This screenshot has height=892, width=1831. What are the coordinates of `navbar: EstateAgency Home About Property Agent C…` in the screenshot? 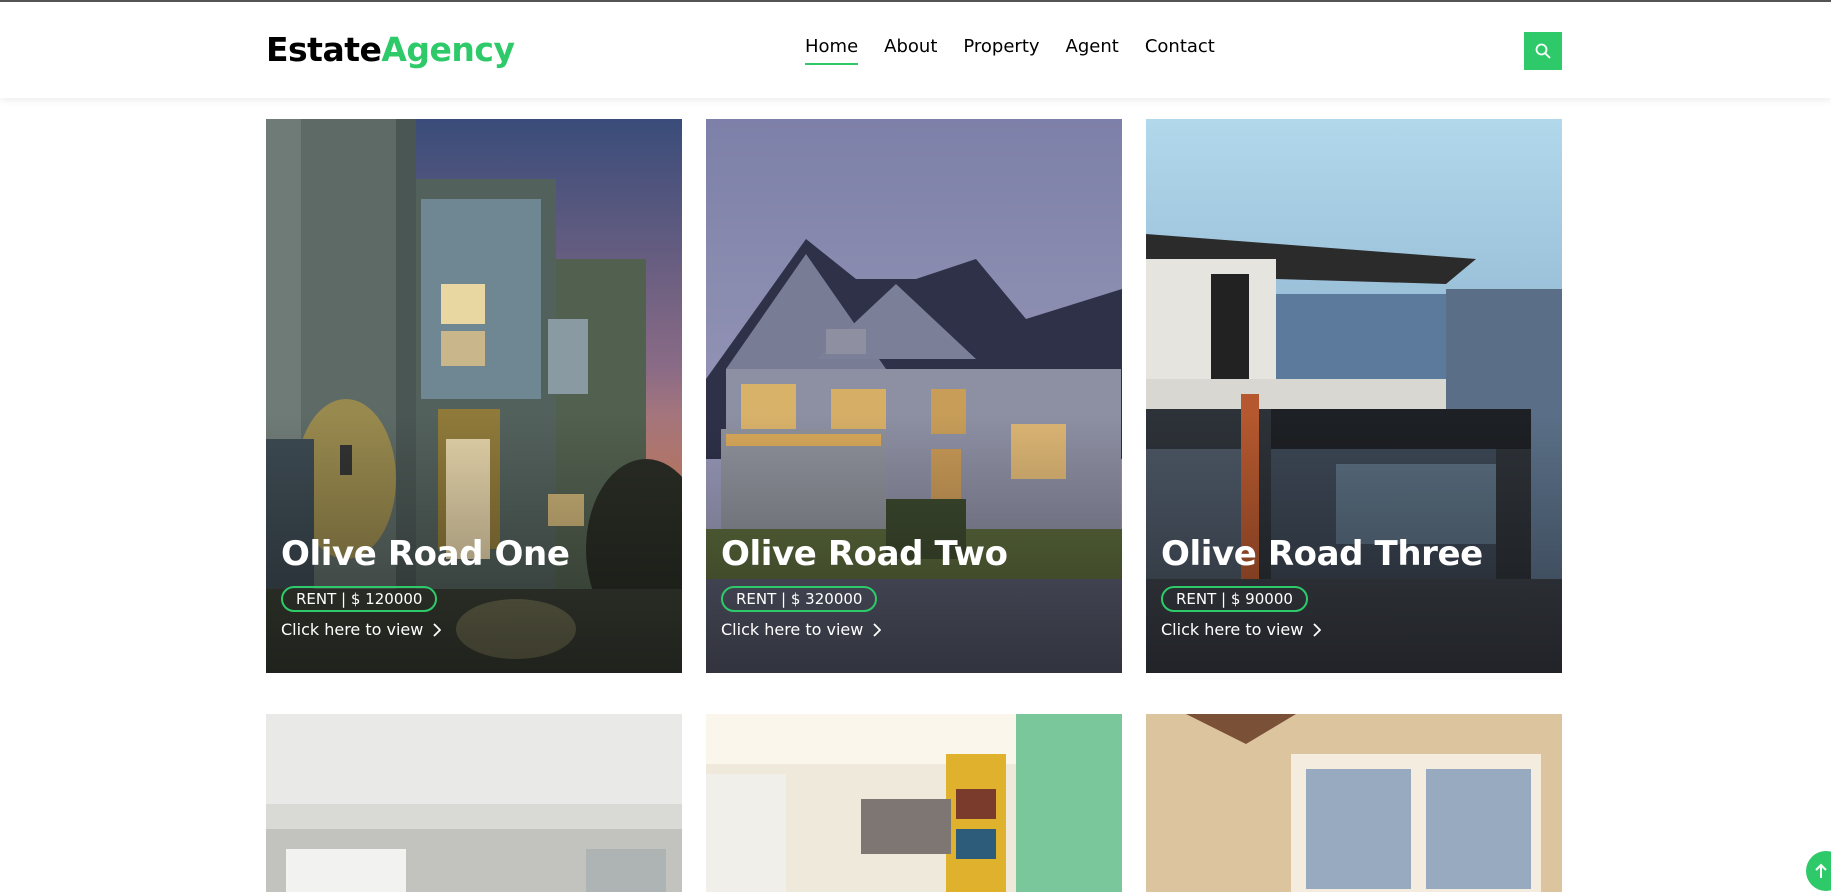 It's located at (915, 50).